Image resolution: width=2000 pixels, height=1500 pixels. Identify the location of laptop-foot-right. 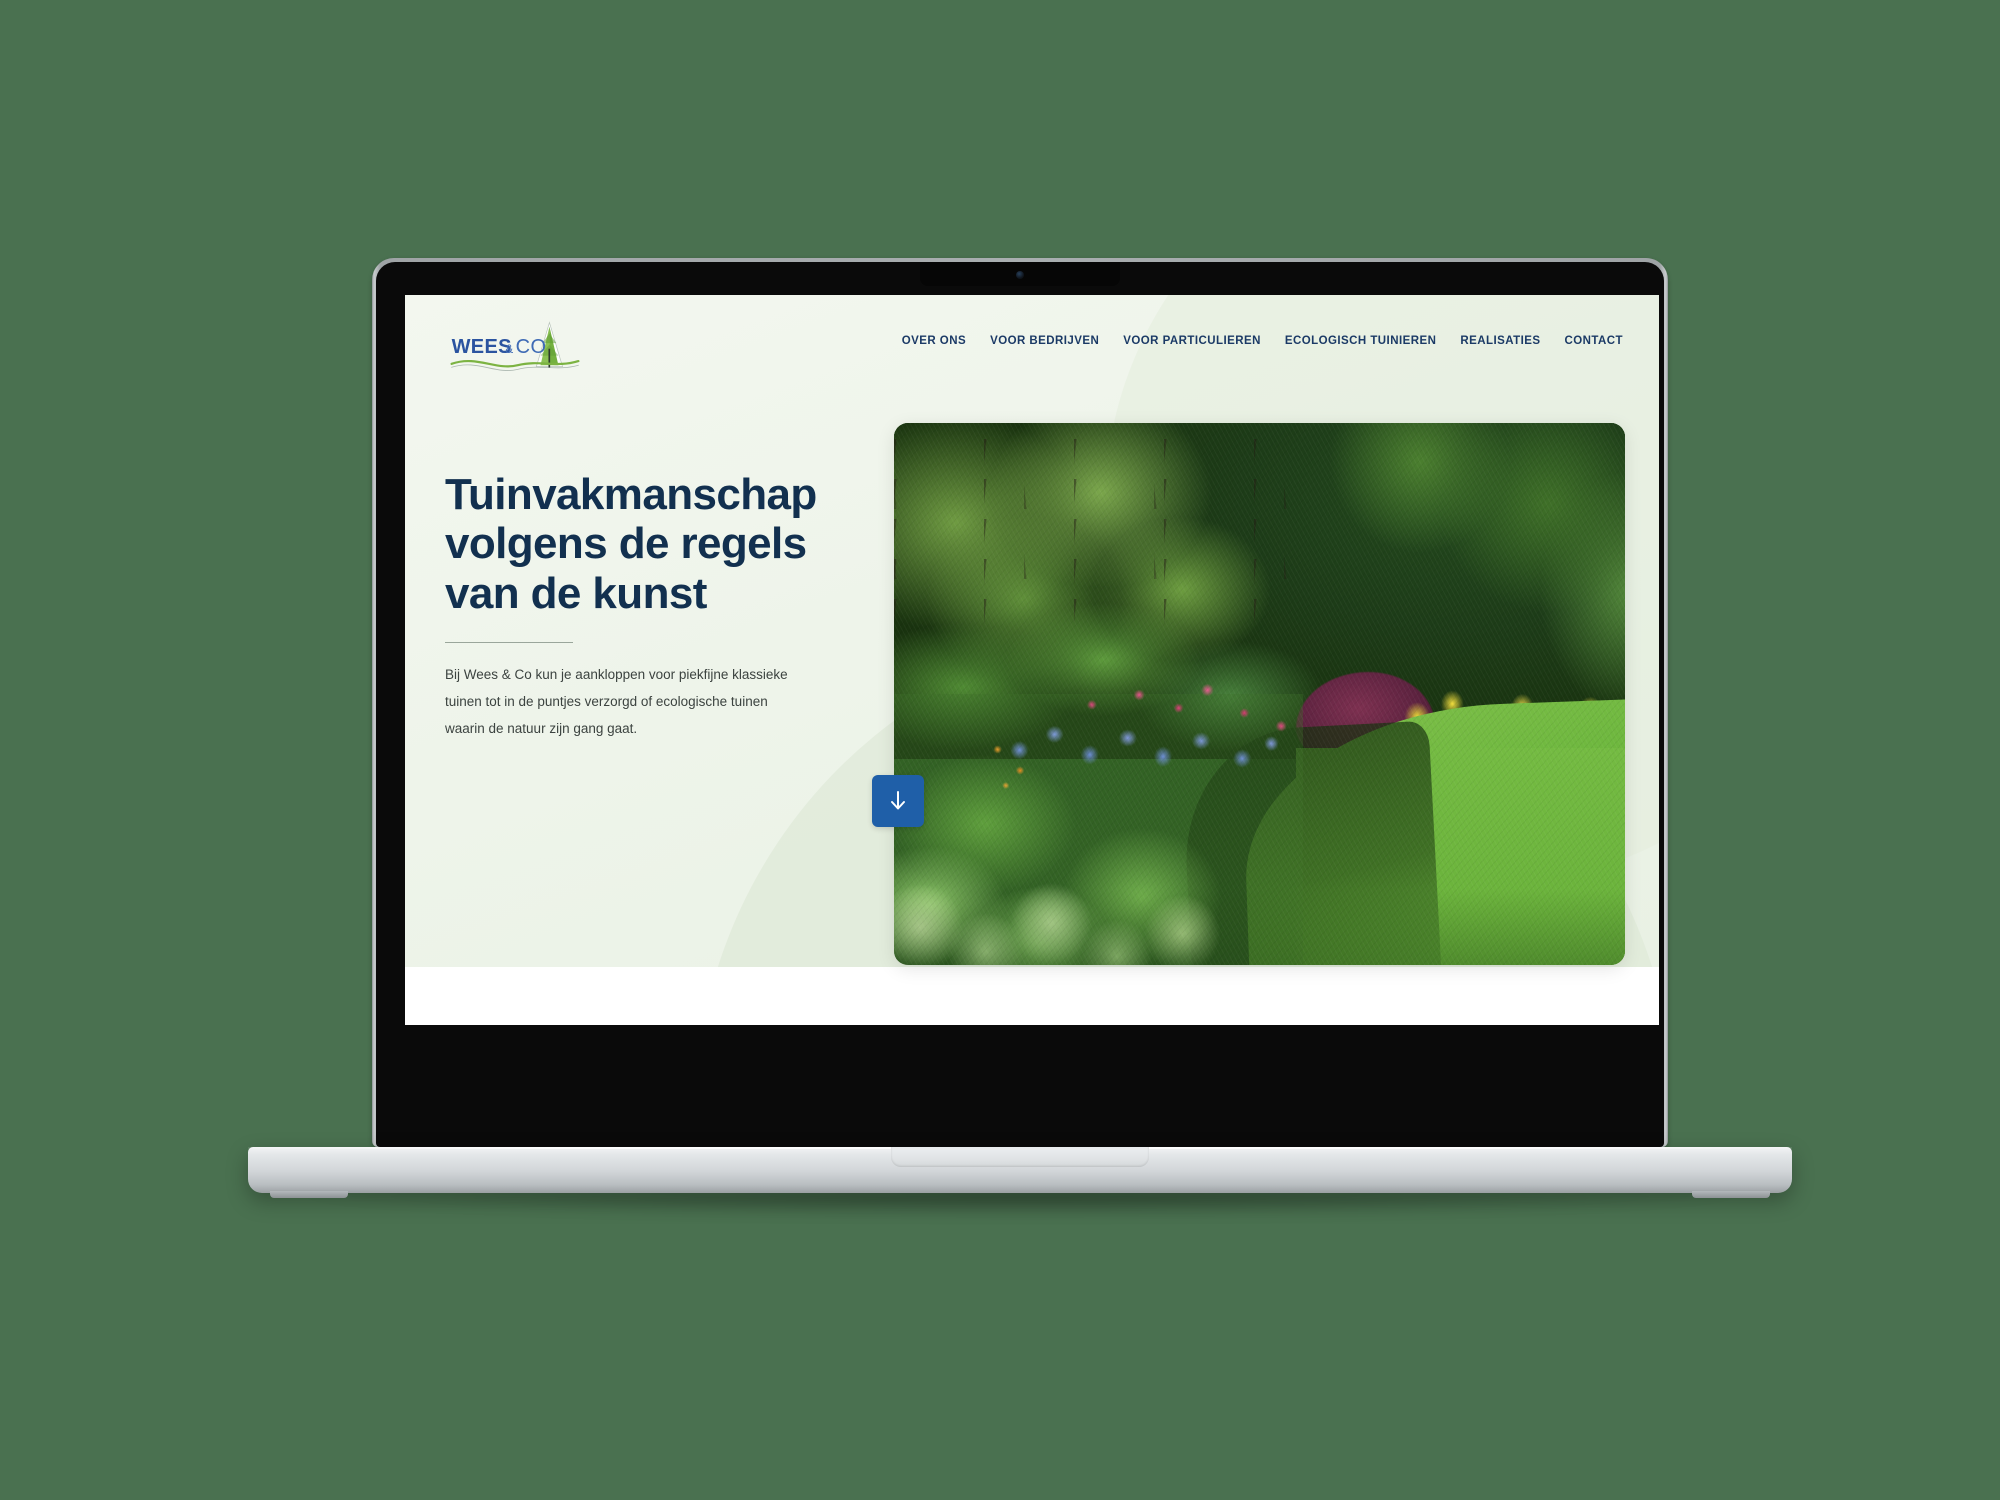
(1731, 1194).